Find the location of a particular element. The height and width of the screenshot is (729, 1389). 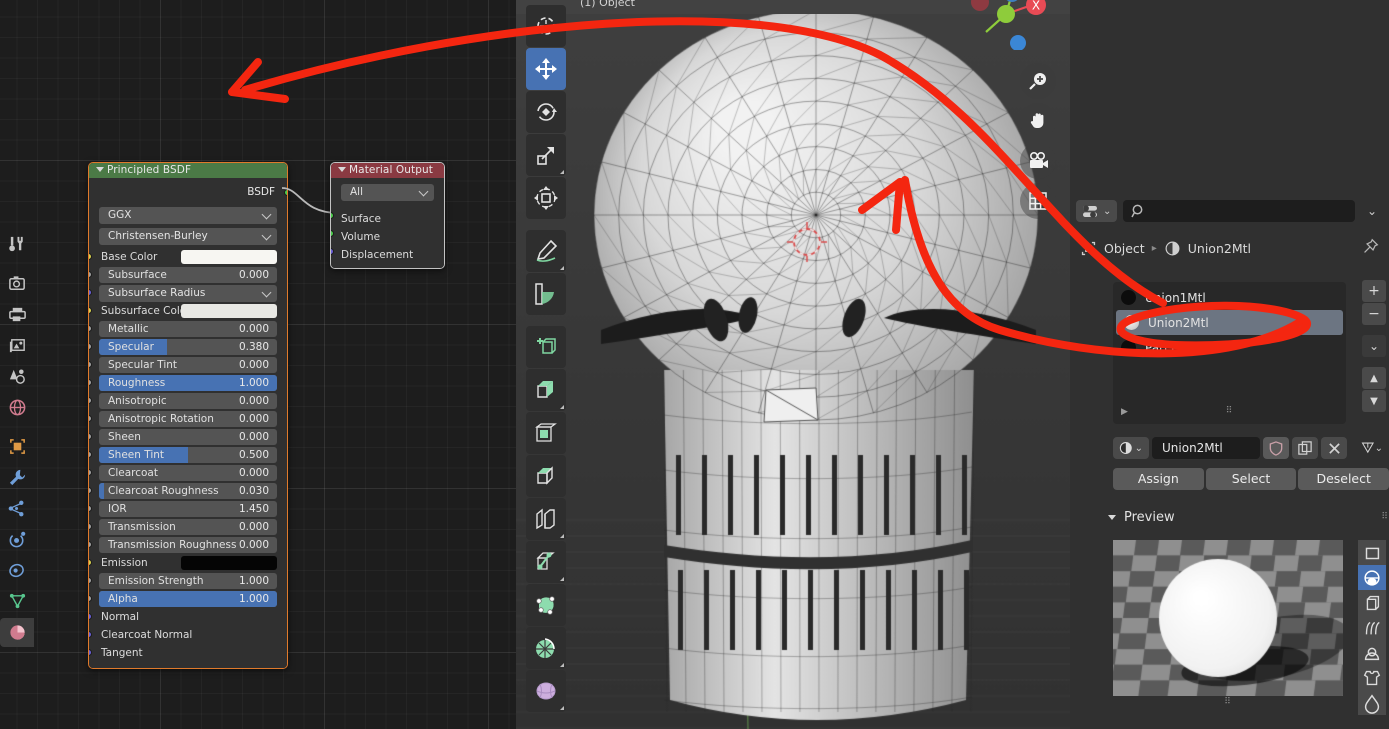

input-socket-yellow is located at coordinates (90, 562).